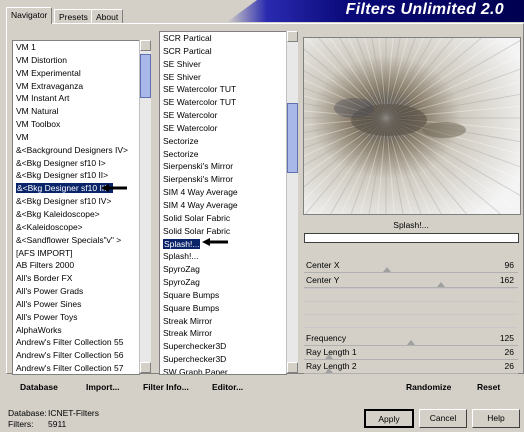 The width and height of the screenshot is (524, 432). I want to click on list-item: AlphaWorks, so click(76, 330).